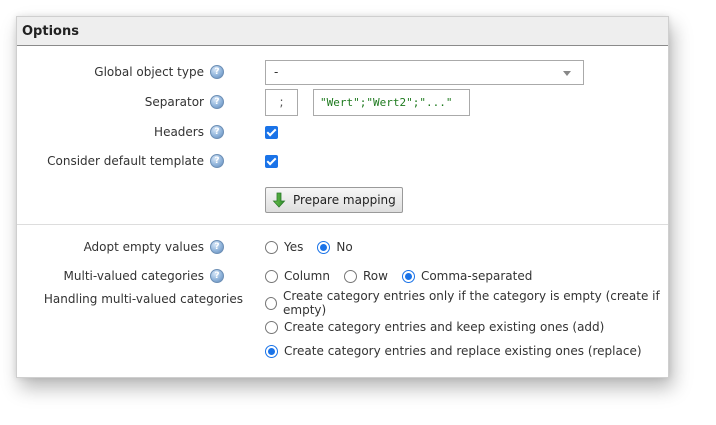 The width and height of the screenshot is (716, 425). Describe the element at coordinates (276, 72) in the screenshot. I see `global-object-type-value: -` at that location.